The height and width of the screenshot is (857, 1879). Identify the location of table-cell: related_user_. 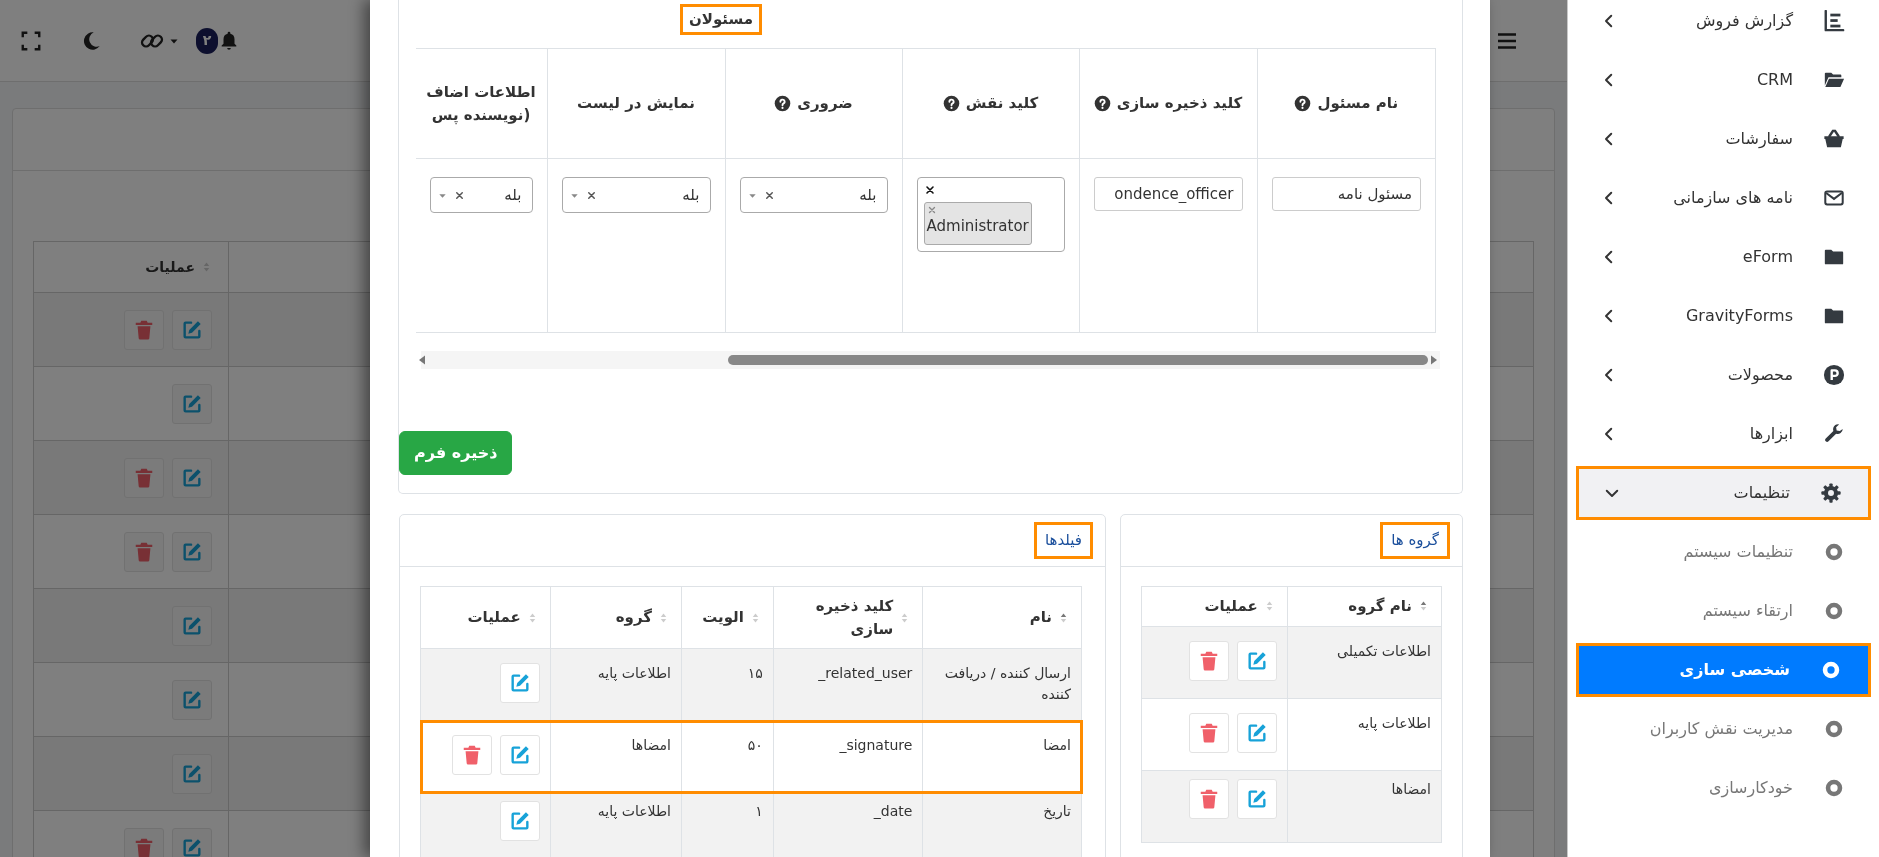
(848, 684).